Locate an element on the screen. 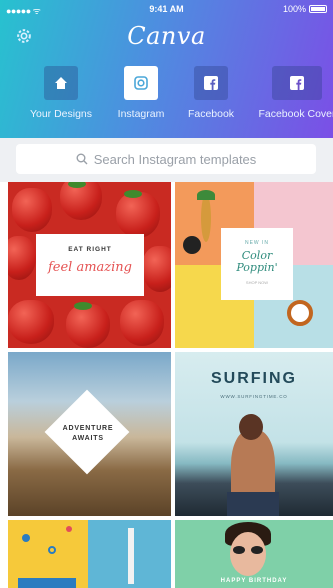  template-title: ADVENTURE AWAITS is located at coordinates (88, 433).